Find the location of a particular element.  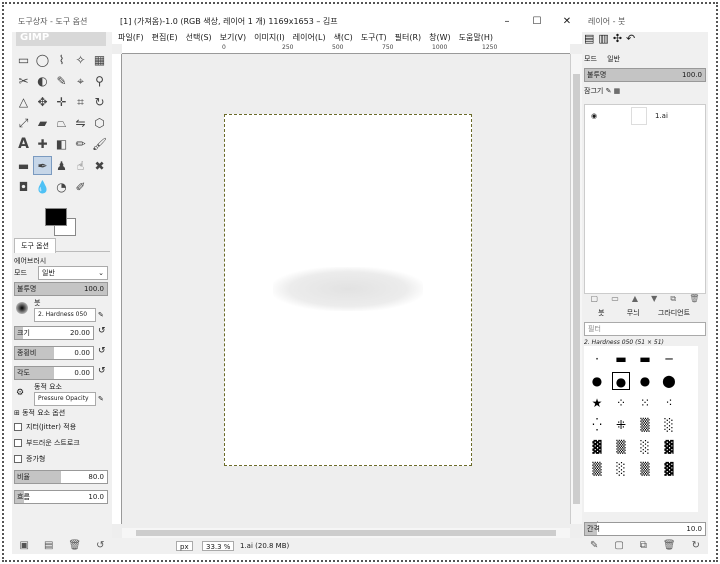

brush-bar-icon: ▬ is located at coordinates (621, 359).